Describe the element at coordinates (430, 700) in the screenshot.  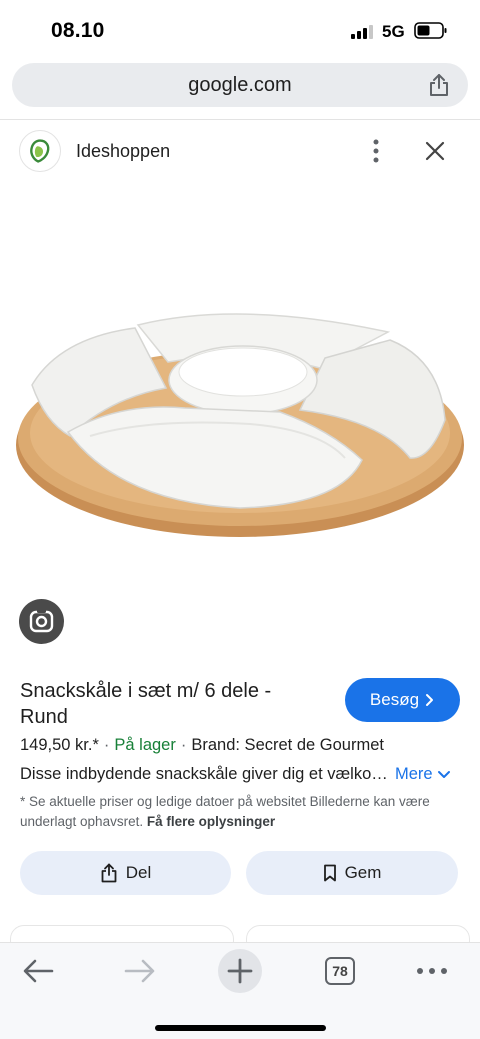
I see `chevron-right-icon` at that location.